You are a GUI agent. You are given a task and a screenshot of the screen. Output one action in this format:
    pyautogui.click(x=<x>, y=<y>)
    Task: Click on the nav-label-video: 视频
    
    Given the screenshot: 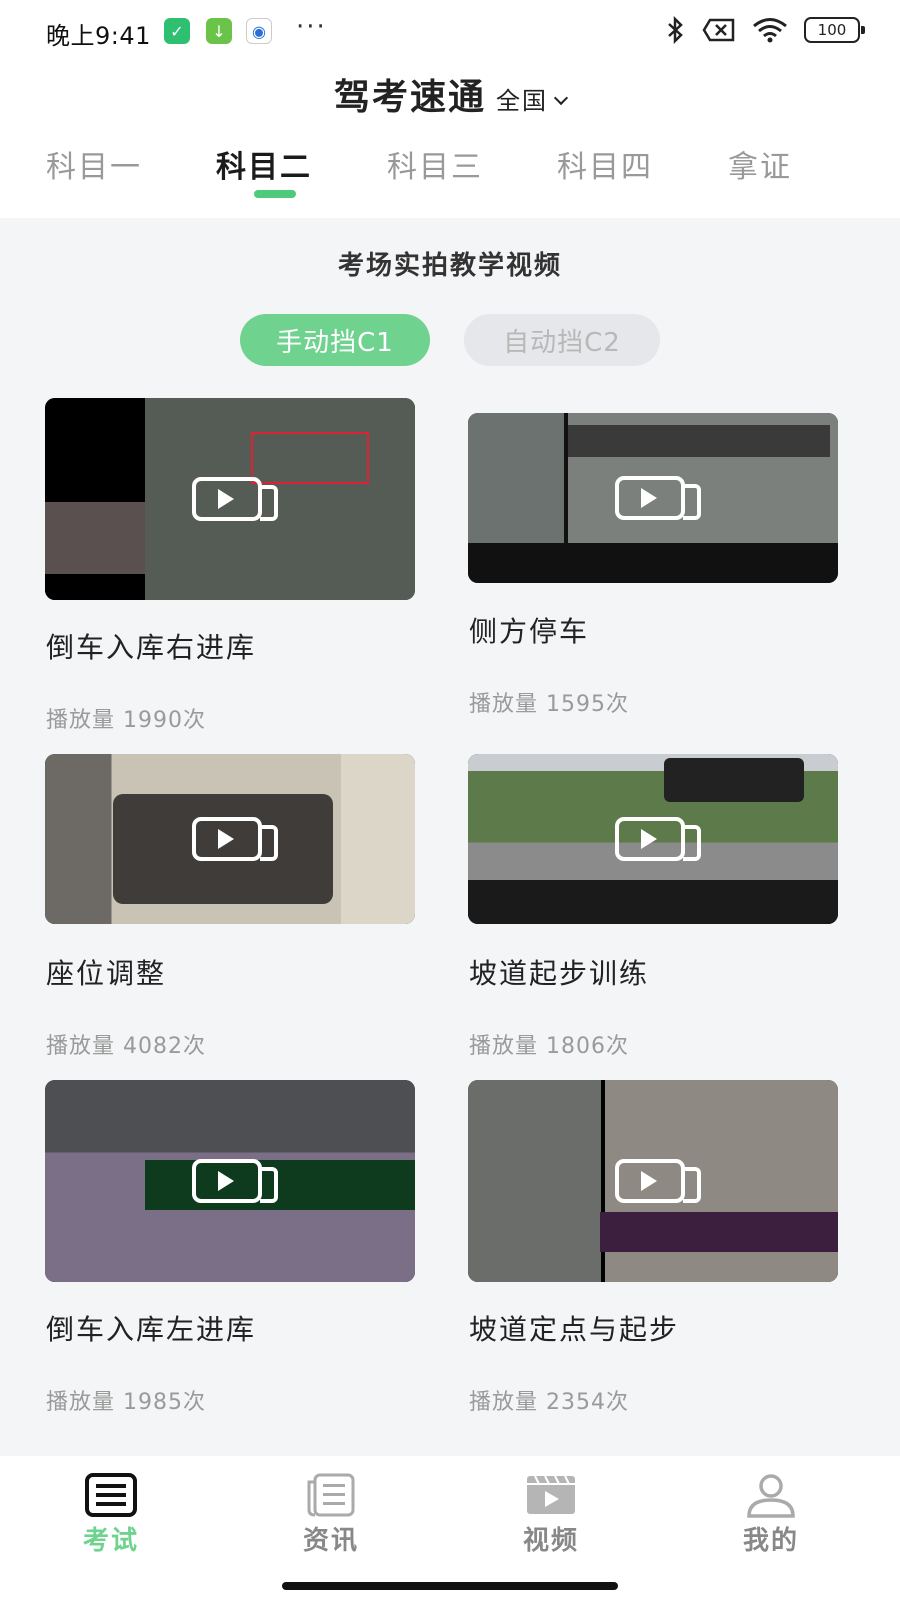 What is the action you would take?
    pyautogui.click(x=550, y=1541)
    